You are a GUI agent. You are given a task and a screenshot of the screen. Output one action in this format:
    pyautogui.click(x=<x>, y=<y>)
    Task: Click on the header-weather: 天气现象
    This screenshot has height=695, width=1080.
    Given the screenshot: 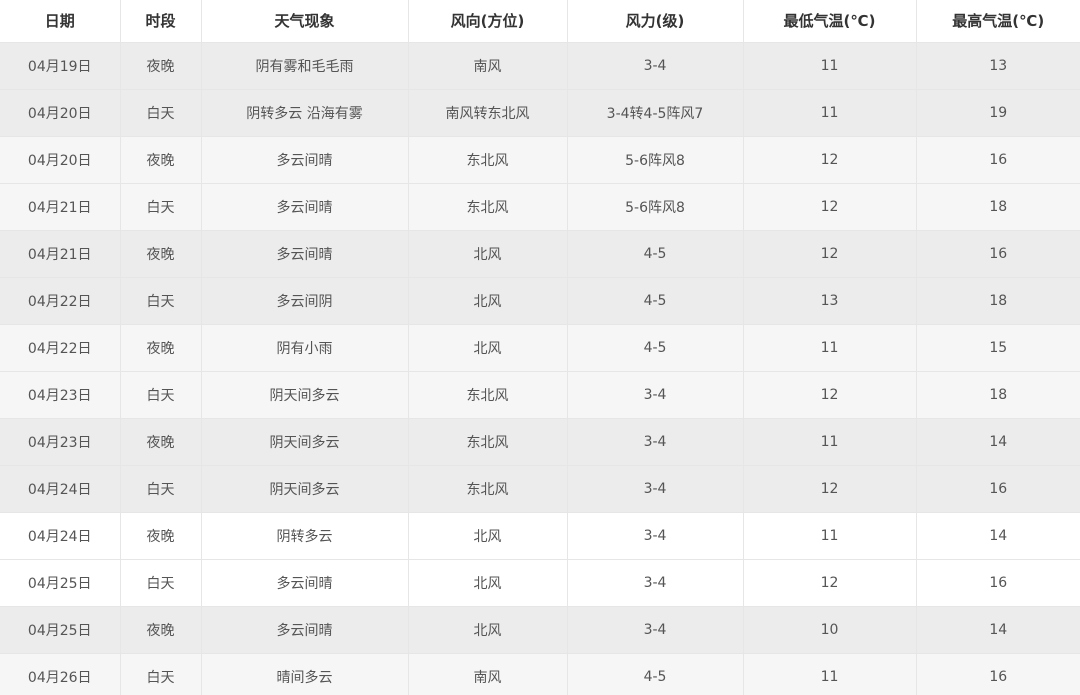 What is the action you would take?
    pyautogui.click(x=305, y=21)
    